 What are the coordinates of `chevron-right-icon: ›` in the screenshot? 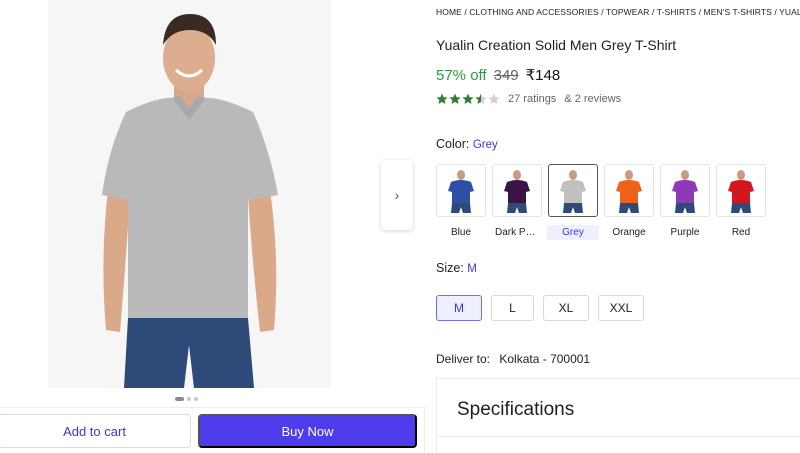 It's located at (397, 195).